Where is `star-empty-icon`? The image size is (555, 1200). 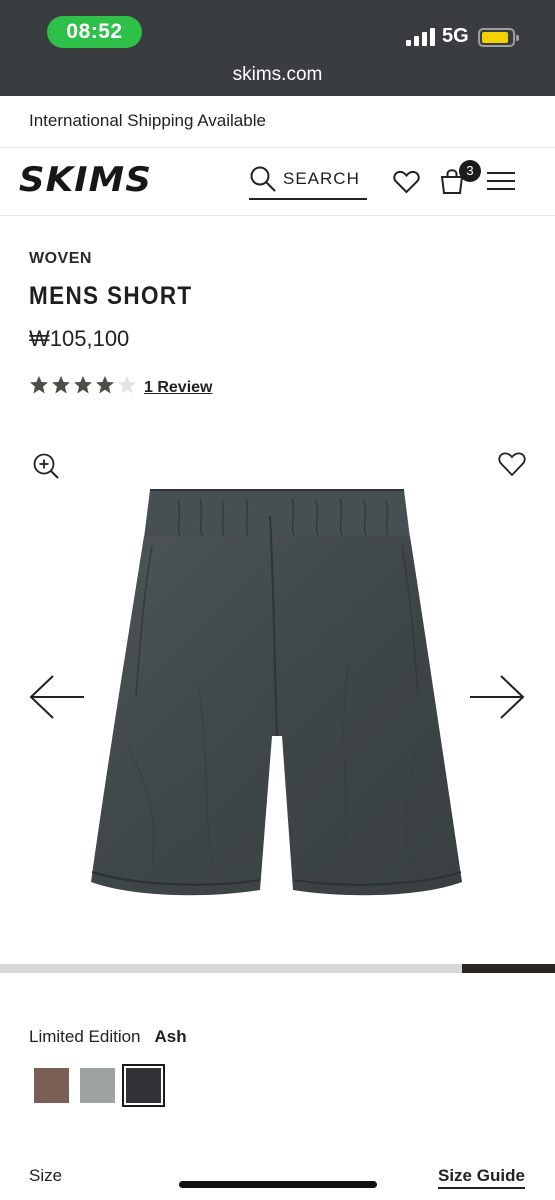
star-empty-icon is located at coordinates (127, 385).